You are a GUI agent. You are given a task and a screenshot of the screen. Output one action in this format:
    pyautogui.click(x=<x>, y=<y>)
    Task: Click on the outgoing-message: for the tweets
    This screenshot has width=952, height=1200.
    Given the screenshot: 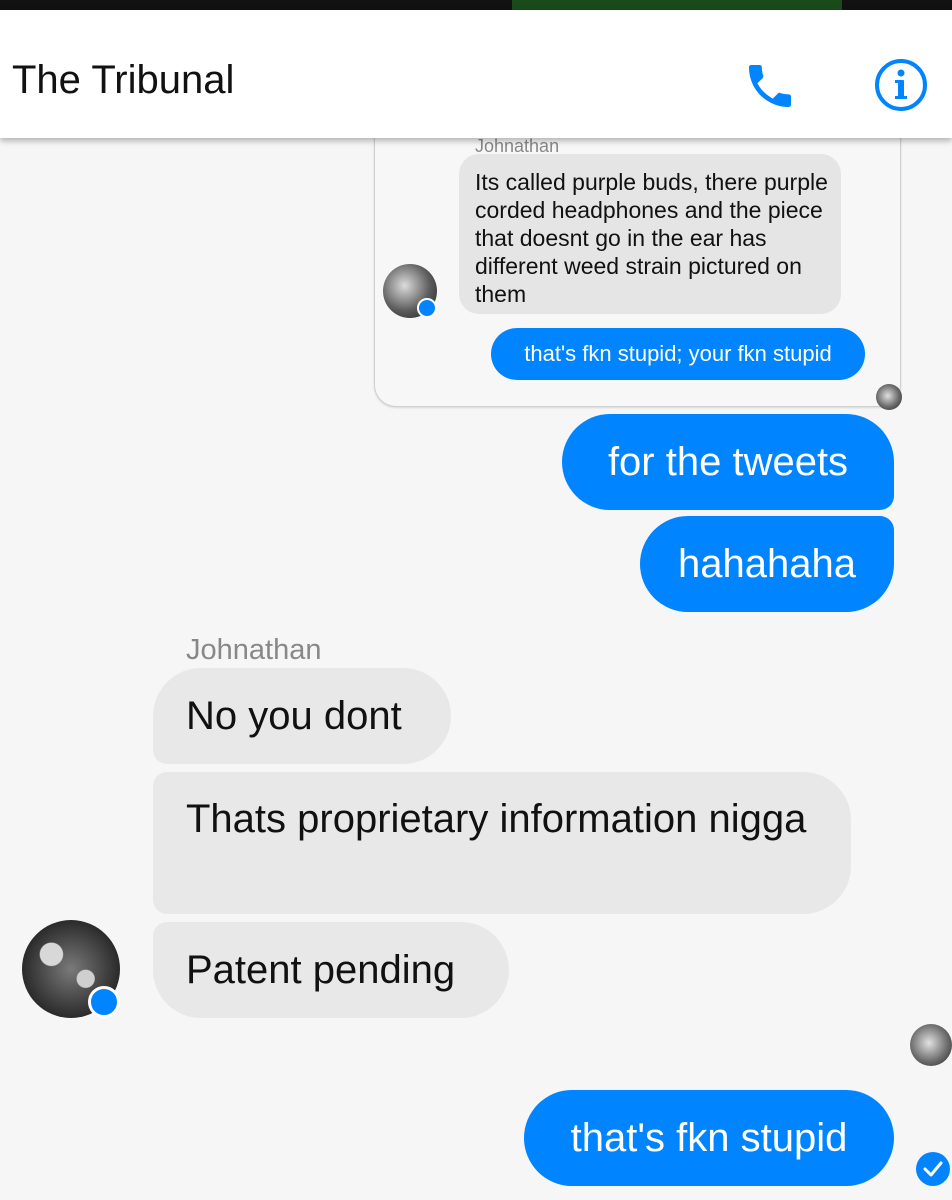 What is the action you would take?
    pyautogui.click(x=728, y=462)
    